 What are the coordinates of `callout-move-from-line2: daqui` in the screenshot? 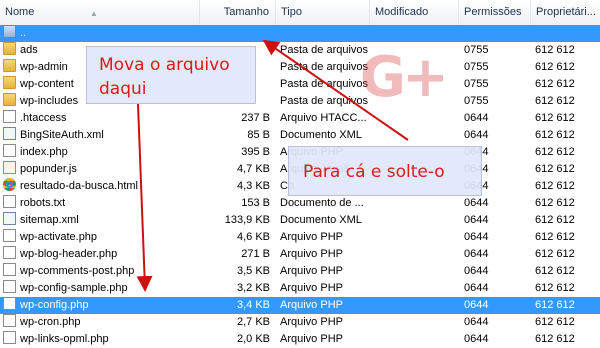 It's located at (123, 89).